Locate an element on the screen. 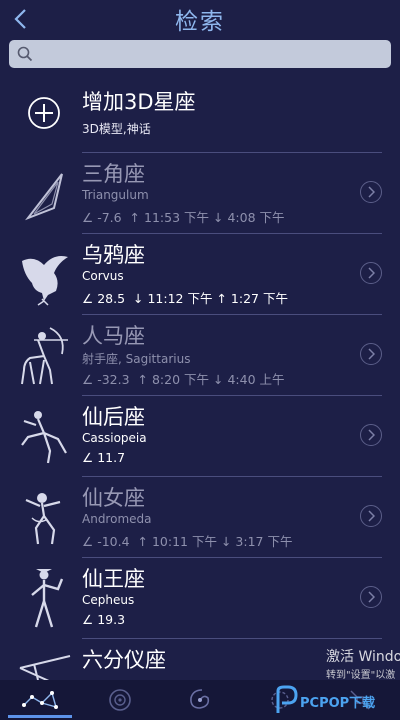 The height and width of the screenshot is (720, 400). rise-time: 10:11 下午 is located at coordinates (184, 541).